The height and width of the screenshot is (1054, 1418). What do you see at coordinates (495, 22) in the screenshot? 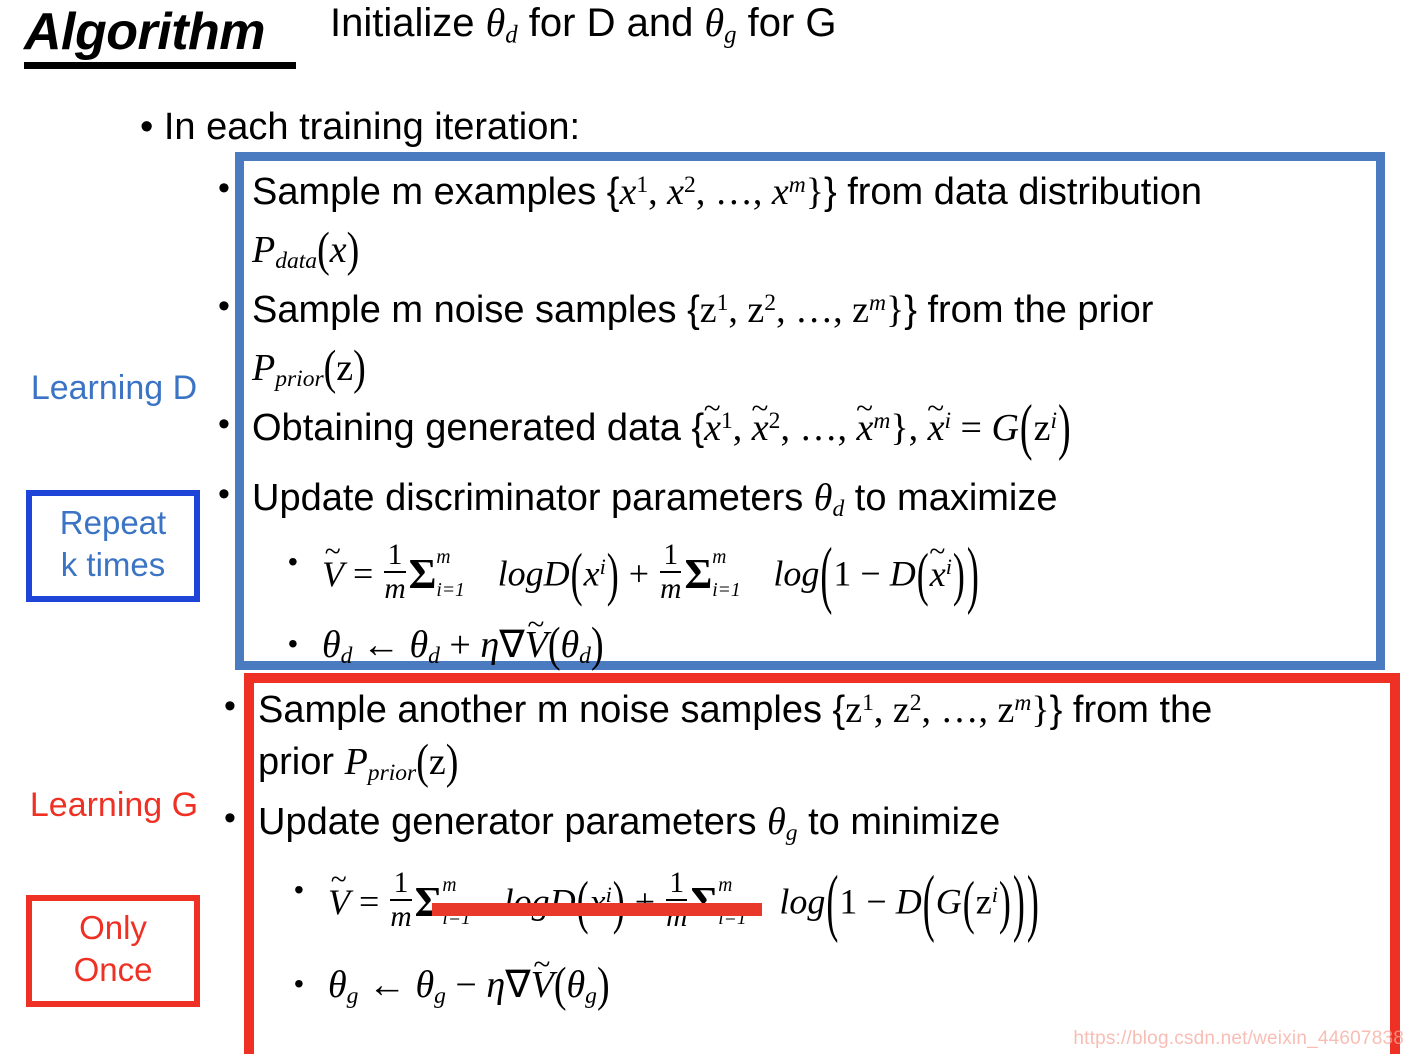
I see `theta-d-symbol: θ` at bounding box center [495, 22].